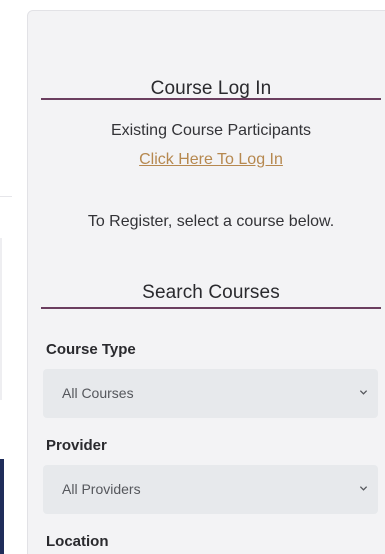 Image resolution: width=385 pixels, height=554 pixels. I want to click on course-type-select: All Courses, so click(210, 393).